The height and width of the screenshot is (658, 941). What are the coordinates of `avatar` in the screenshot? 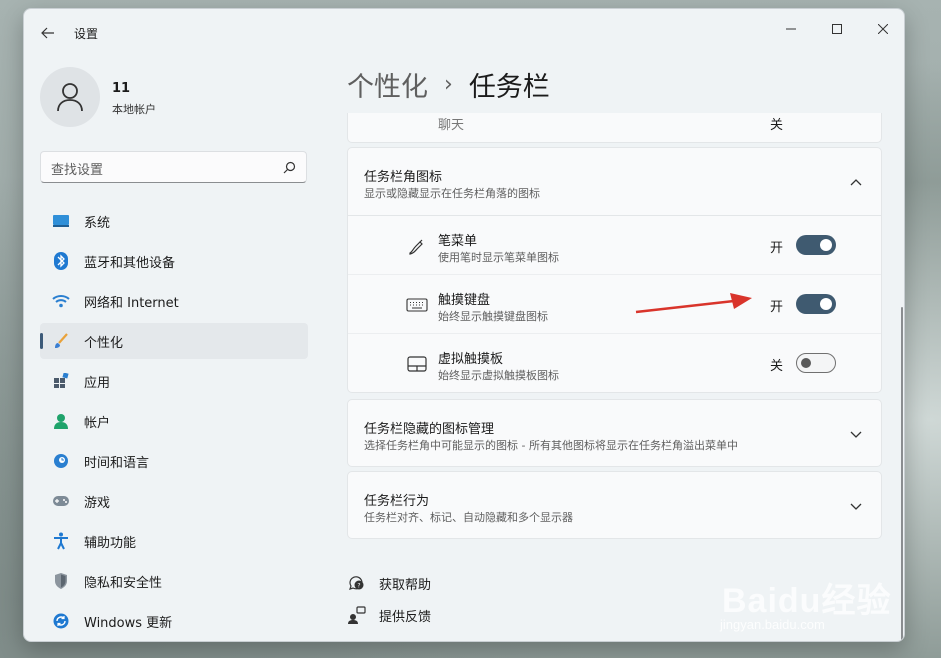 It's located at (70, 97).